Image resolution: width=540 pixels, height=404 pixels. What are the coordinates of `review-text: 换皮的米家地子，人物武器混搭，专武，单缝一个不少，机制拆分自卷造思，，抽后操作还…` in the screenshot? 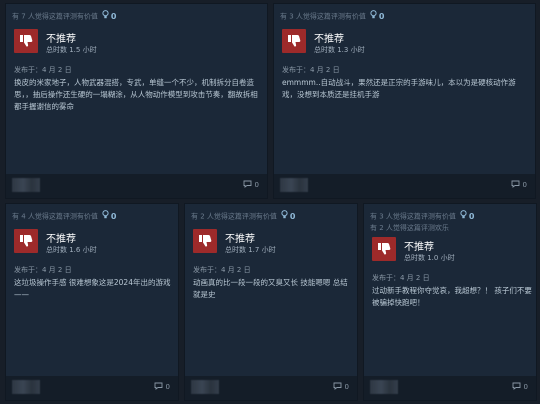 It's located at (136, 94).